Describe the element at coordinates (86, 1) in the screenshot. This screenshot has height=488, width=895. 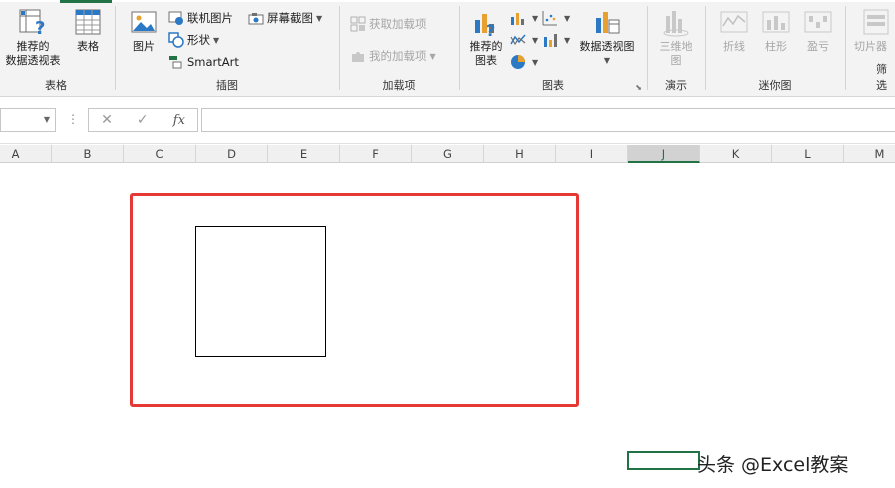
I see `active-tab-indicator` at that location.